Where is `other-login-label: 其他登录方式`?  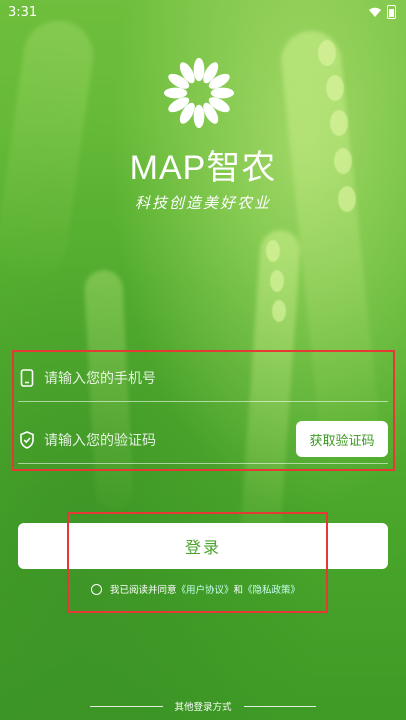 other-login-label: 其他登录方式 is located at coordinates (203, 706).